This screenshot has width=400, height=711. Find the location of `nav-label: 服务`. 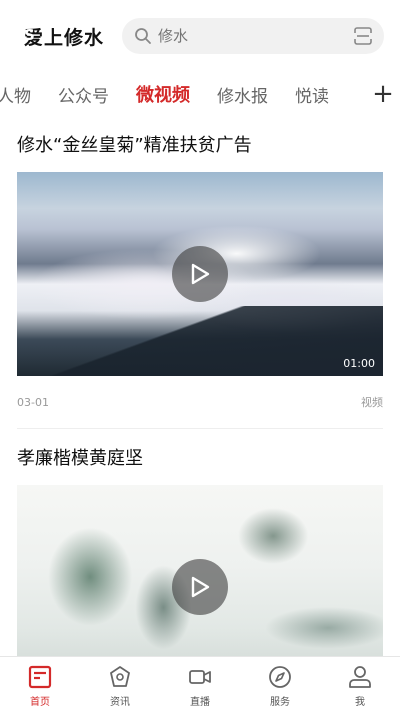

nav-label: 服务 is located at coordinates (280, 702).